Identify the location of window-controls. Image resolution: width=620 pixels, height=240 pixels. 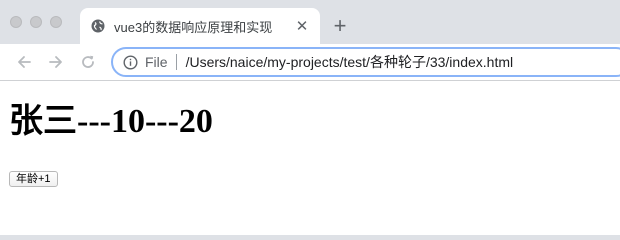
(36, 22).